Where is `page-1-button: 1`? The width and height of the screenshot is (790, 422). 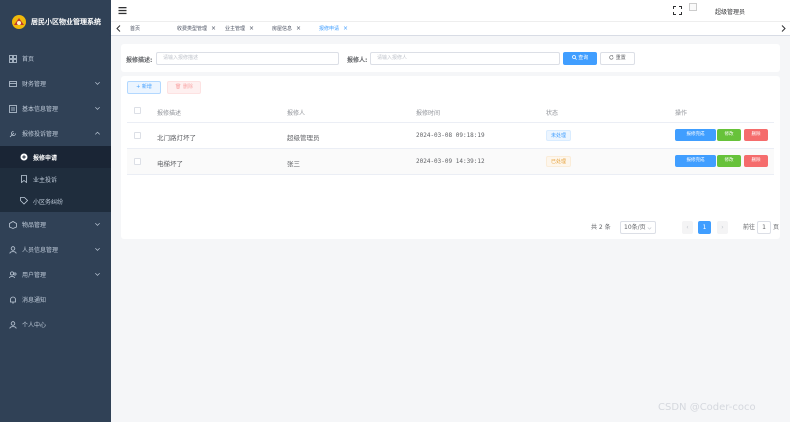
page-1-button: 1 is located at coordinates (704, 227).